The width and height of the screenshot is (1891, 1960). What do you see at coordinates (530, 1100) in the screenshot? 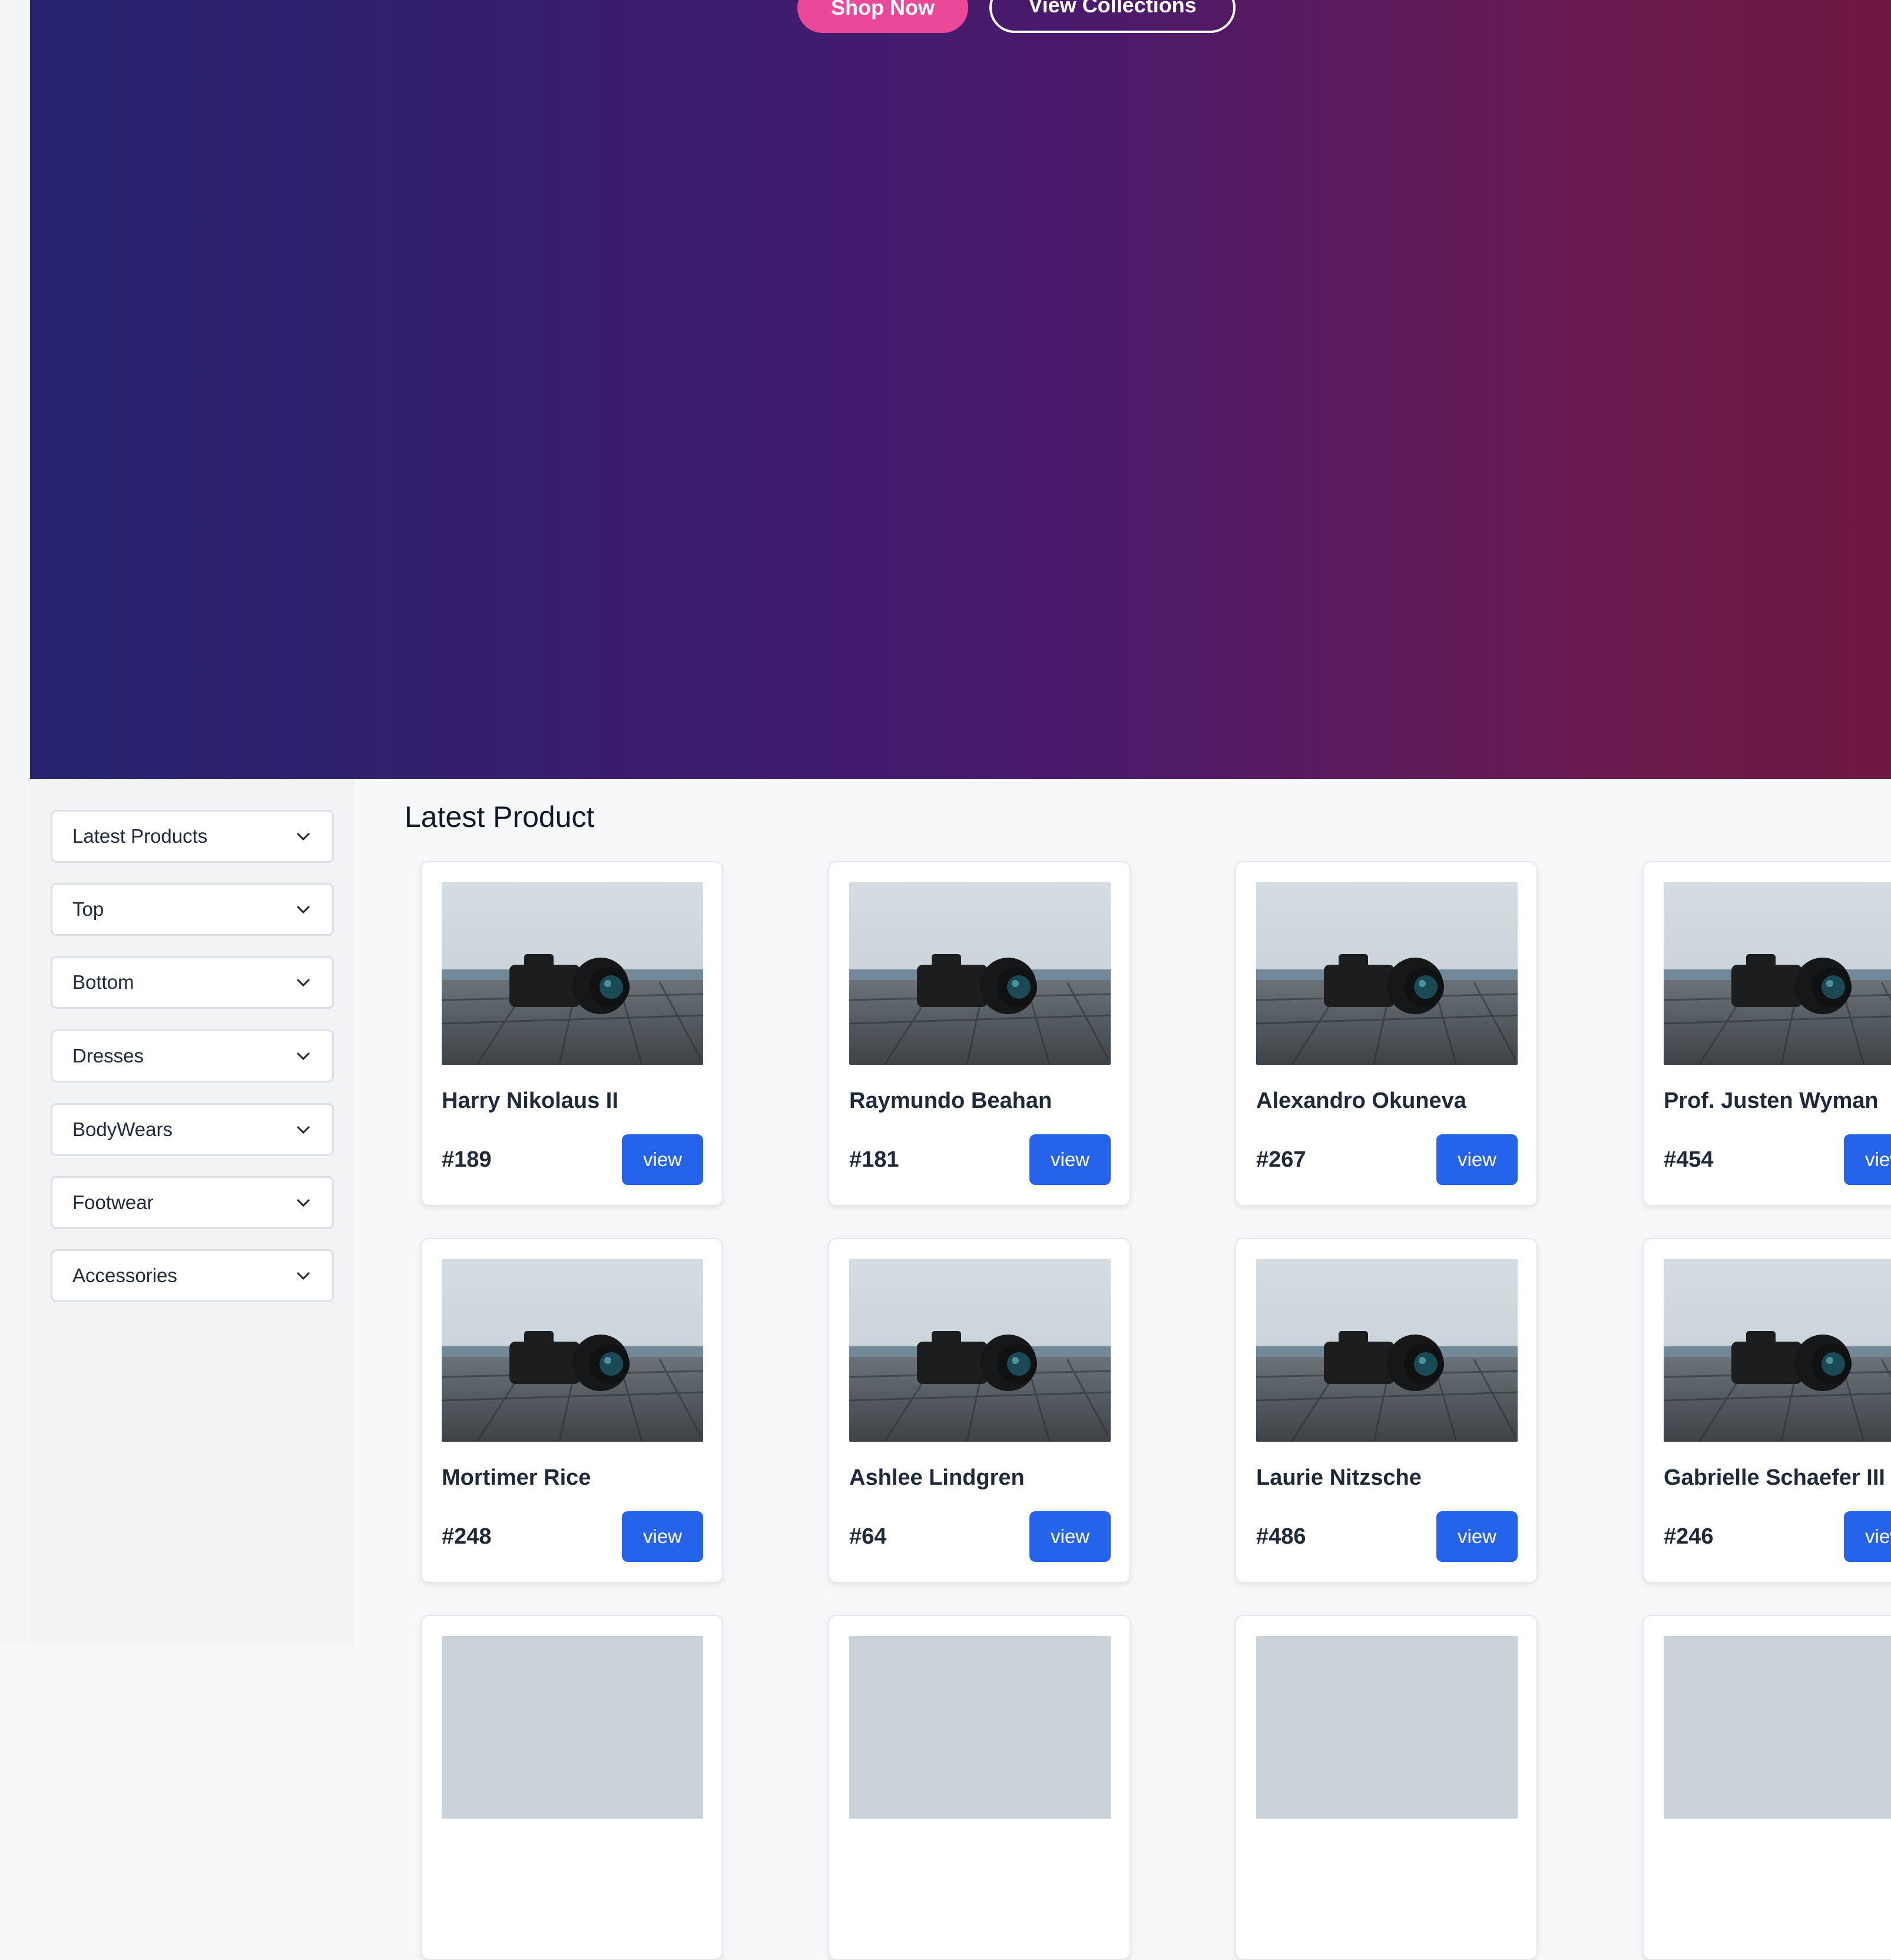
I see `product-name: Harry Nikolaus II` at bounding box center [530, 1100].